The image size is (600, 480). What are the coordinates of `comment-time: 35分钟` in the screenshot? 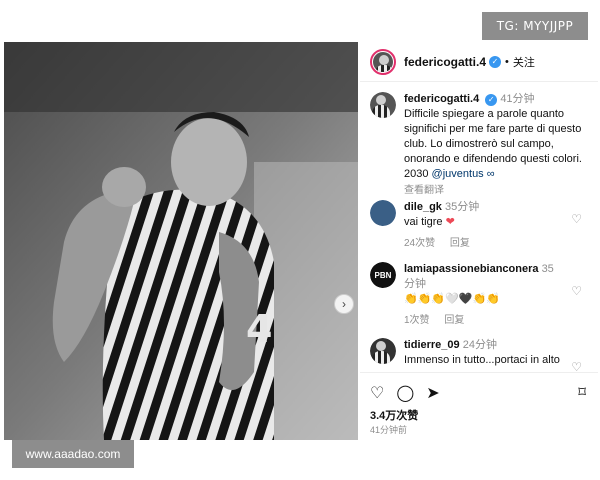 It's located at (462, 207).